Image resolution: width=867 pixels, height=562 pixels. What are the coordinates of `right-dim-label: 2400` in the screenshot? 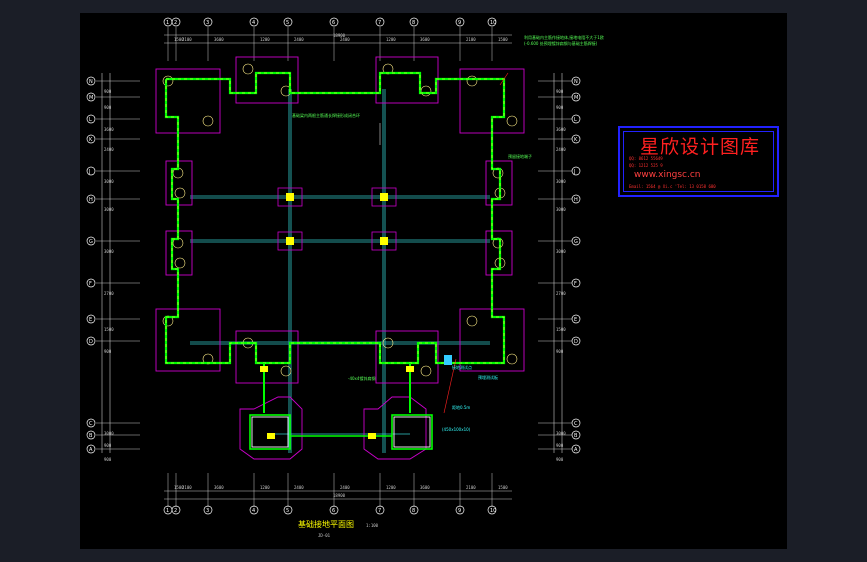 It's located at (561, 149).